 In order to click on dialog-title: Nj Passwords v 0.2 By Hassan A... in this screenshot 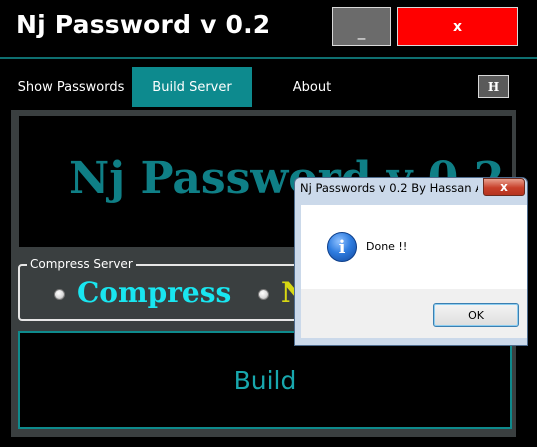, I will do `click(389, 188)`.